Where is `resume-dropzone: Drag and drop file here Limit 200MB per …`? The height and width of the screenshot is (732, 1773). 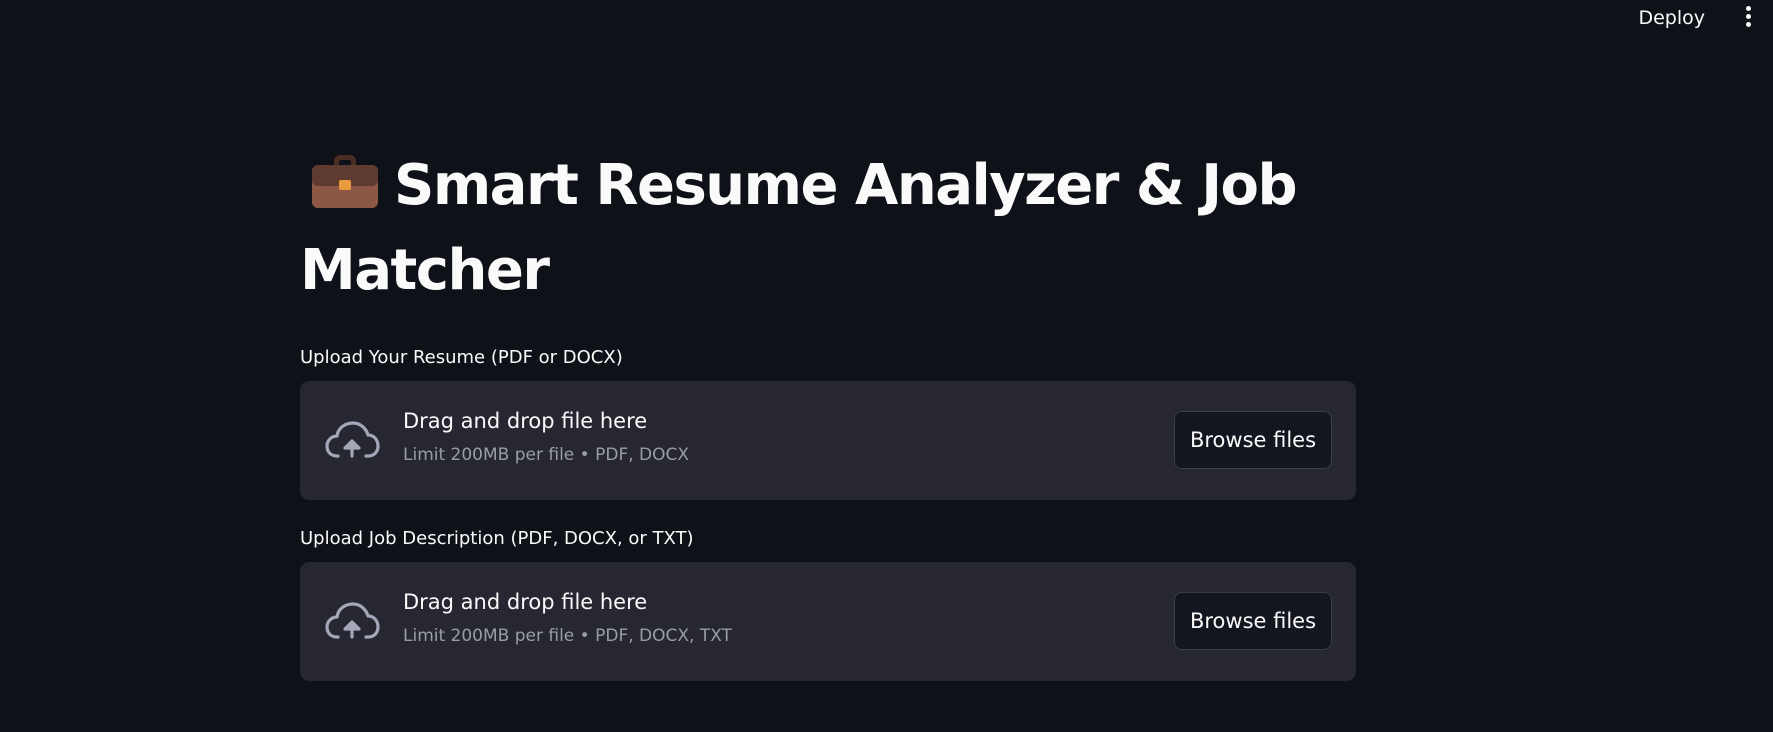 resume-dropzone: Drag and drop file here Limit 200MB per … is located at coordinates (828, 440).